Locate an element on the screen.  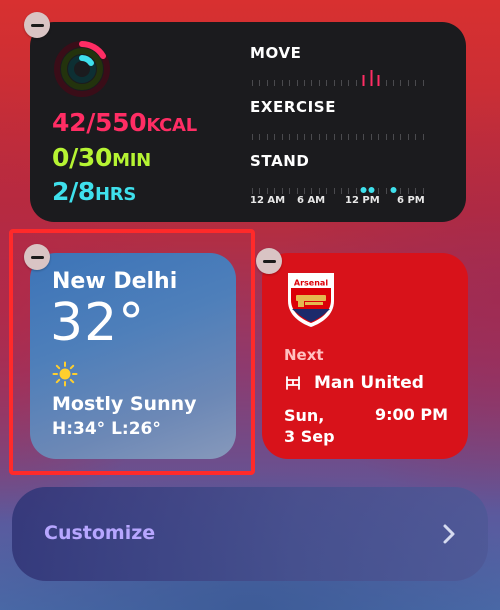
move-unit: KCAL is located at coordinates (171, 125).